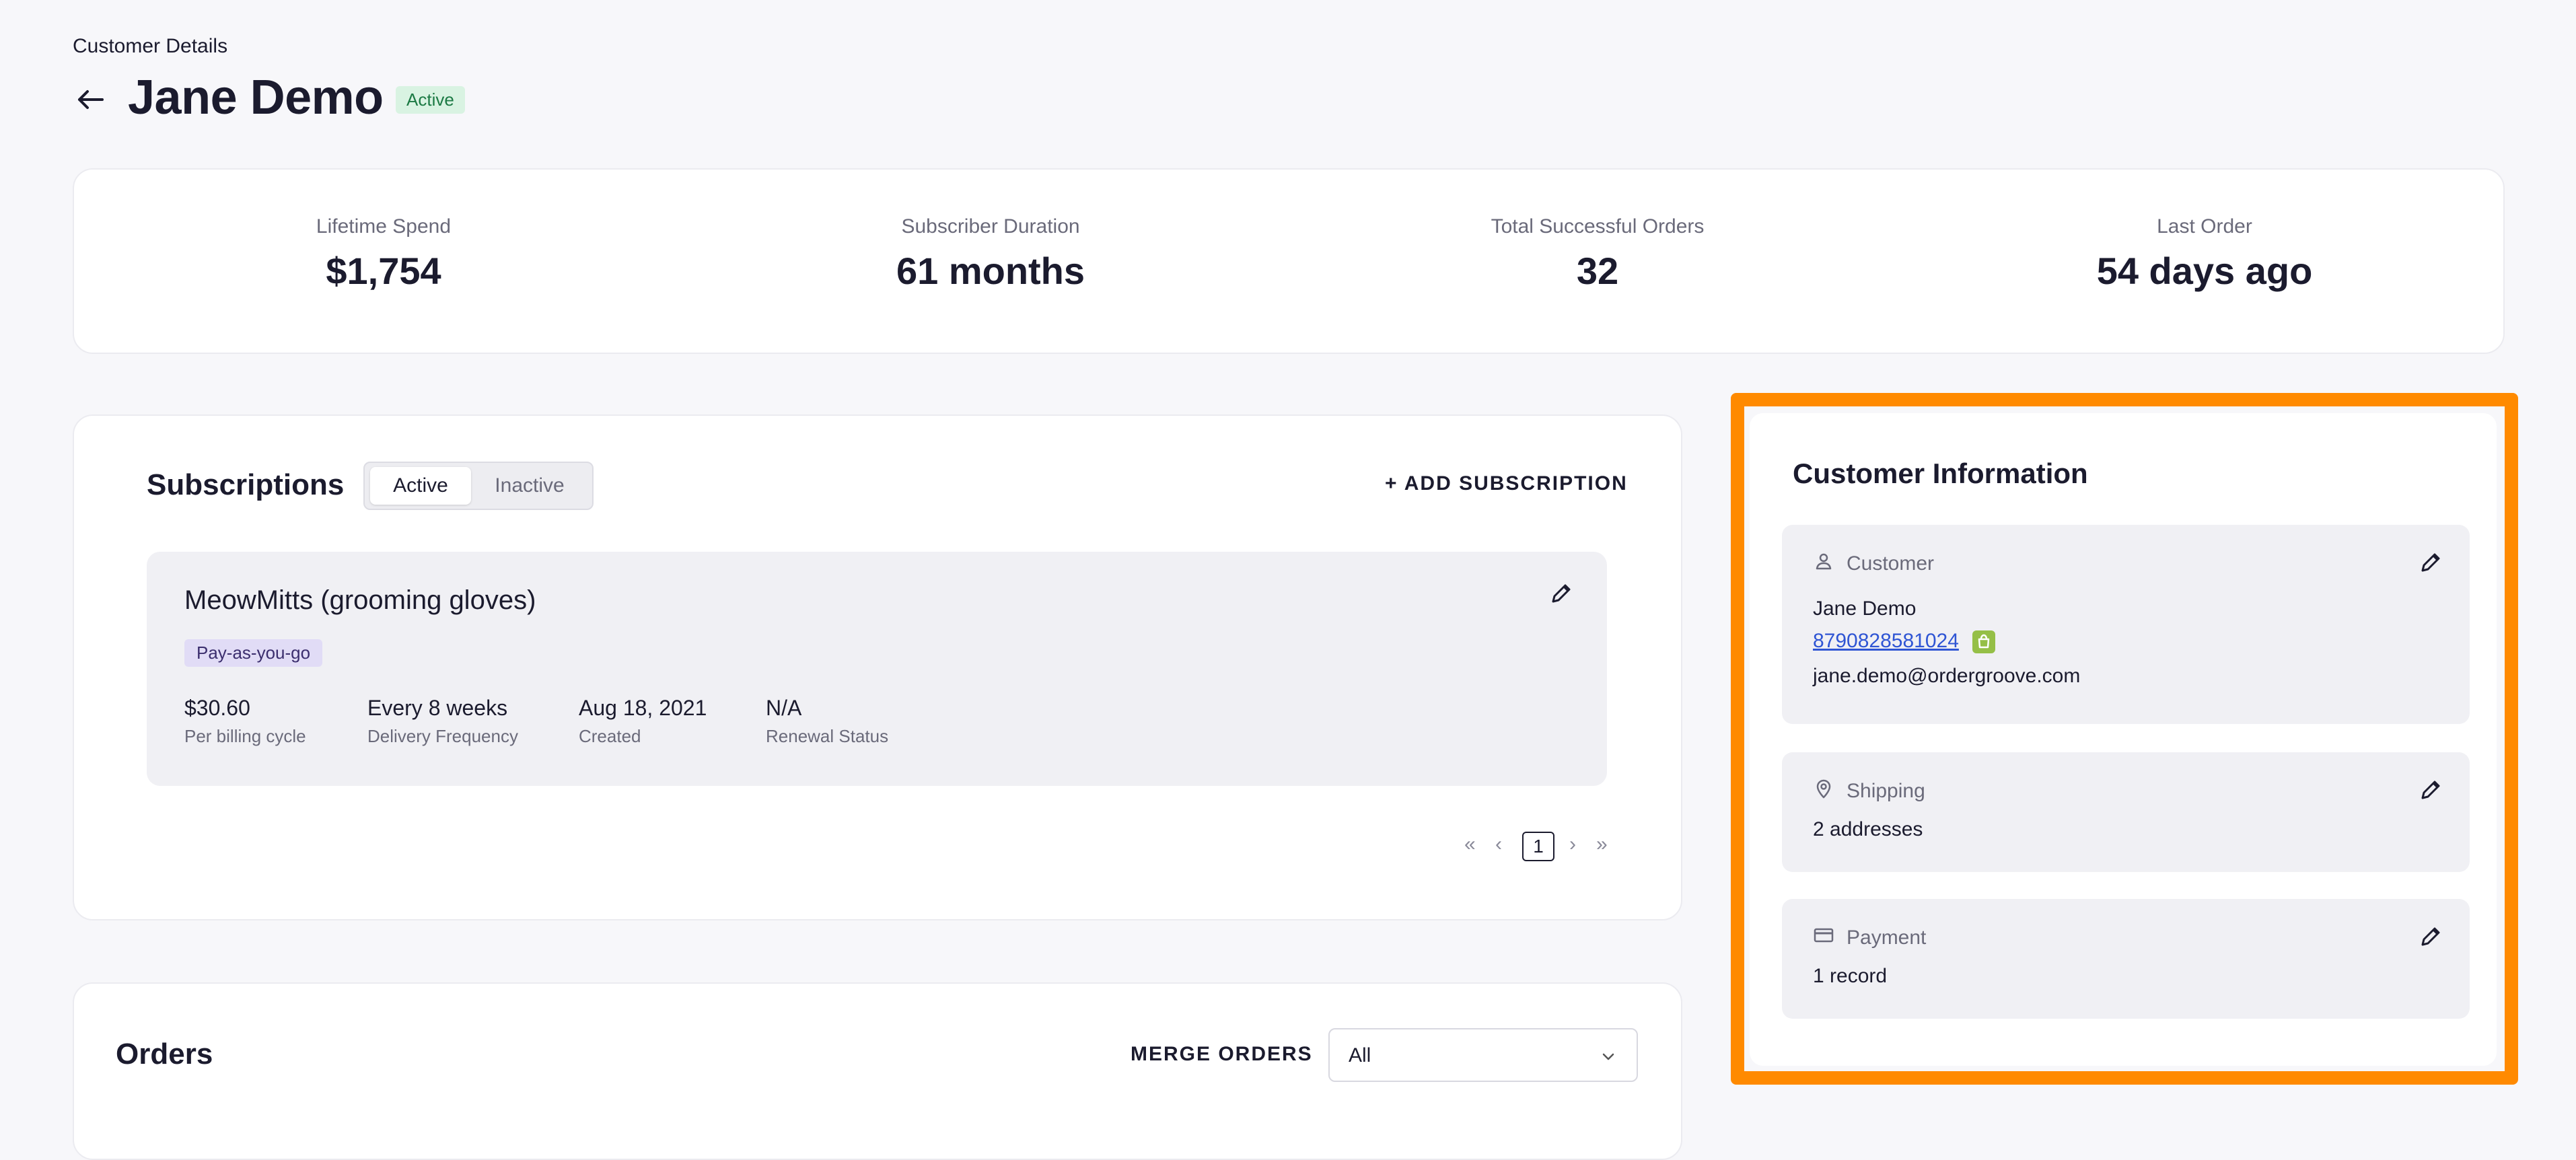  What do you see at coordinates (245, 721) in the screenshot?
I see `subscription-price: $30.60 Per billing cycle` at bounding box center [245, 721].